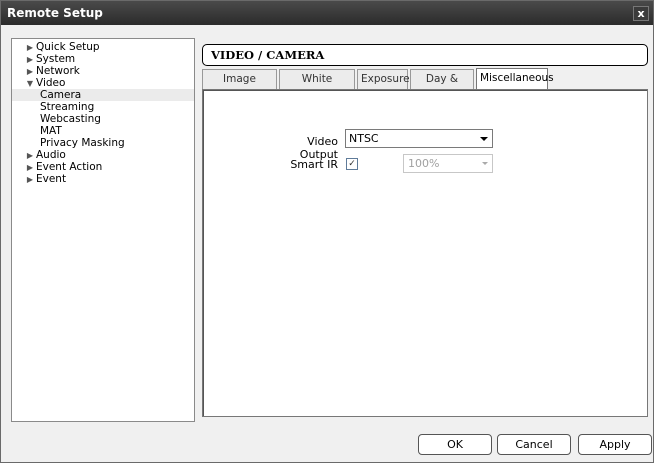  Describe the element at coordinates (268, 55) in the screenshot. I see `section-title: VIDEO / CAMERA` at that location.